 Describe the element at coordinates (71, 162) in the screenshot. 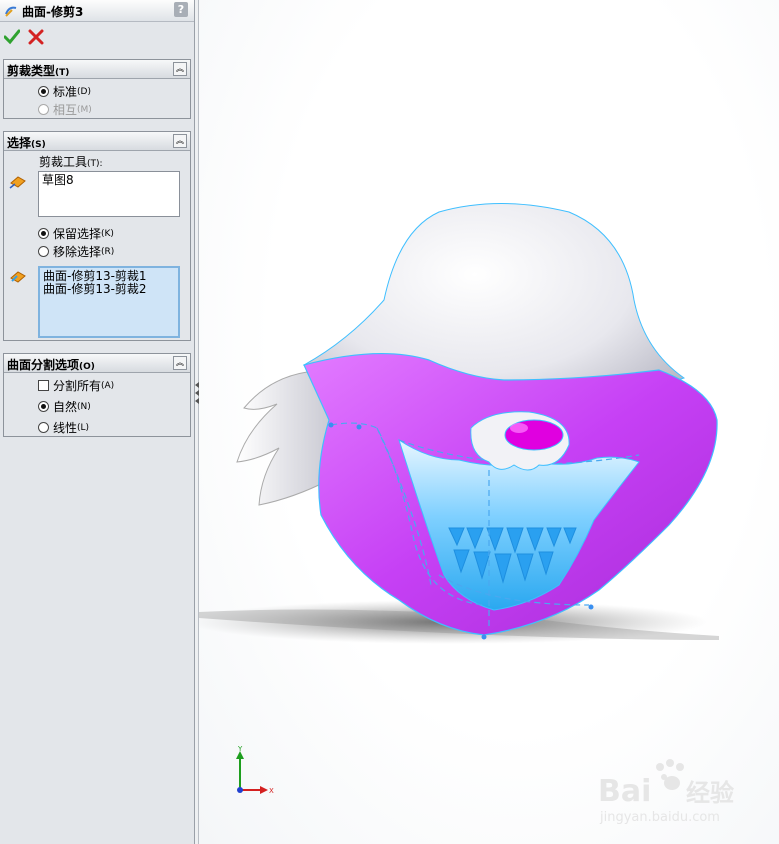

I see `trim-tool-label: 剪裁工具(T):` at that location.